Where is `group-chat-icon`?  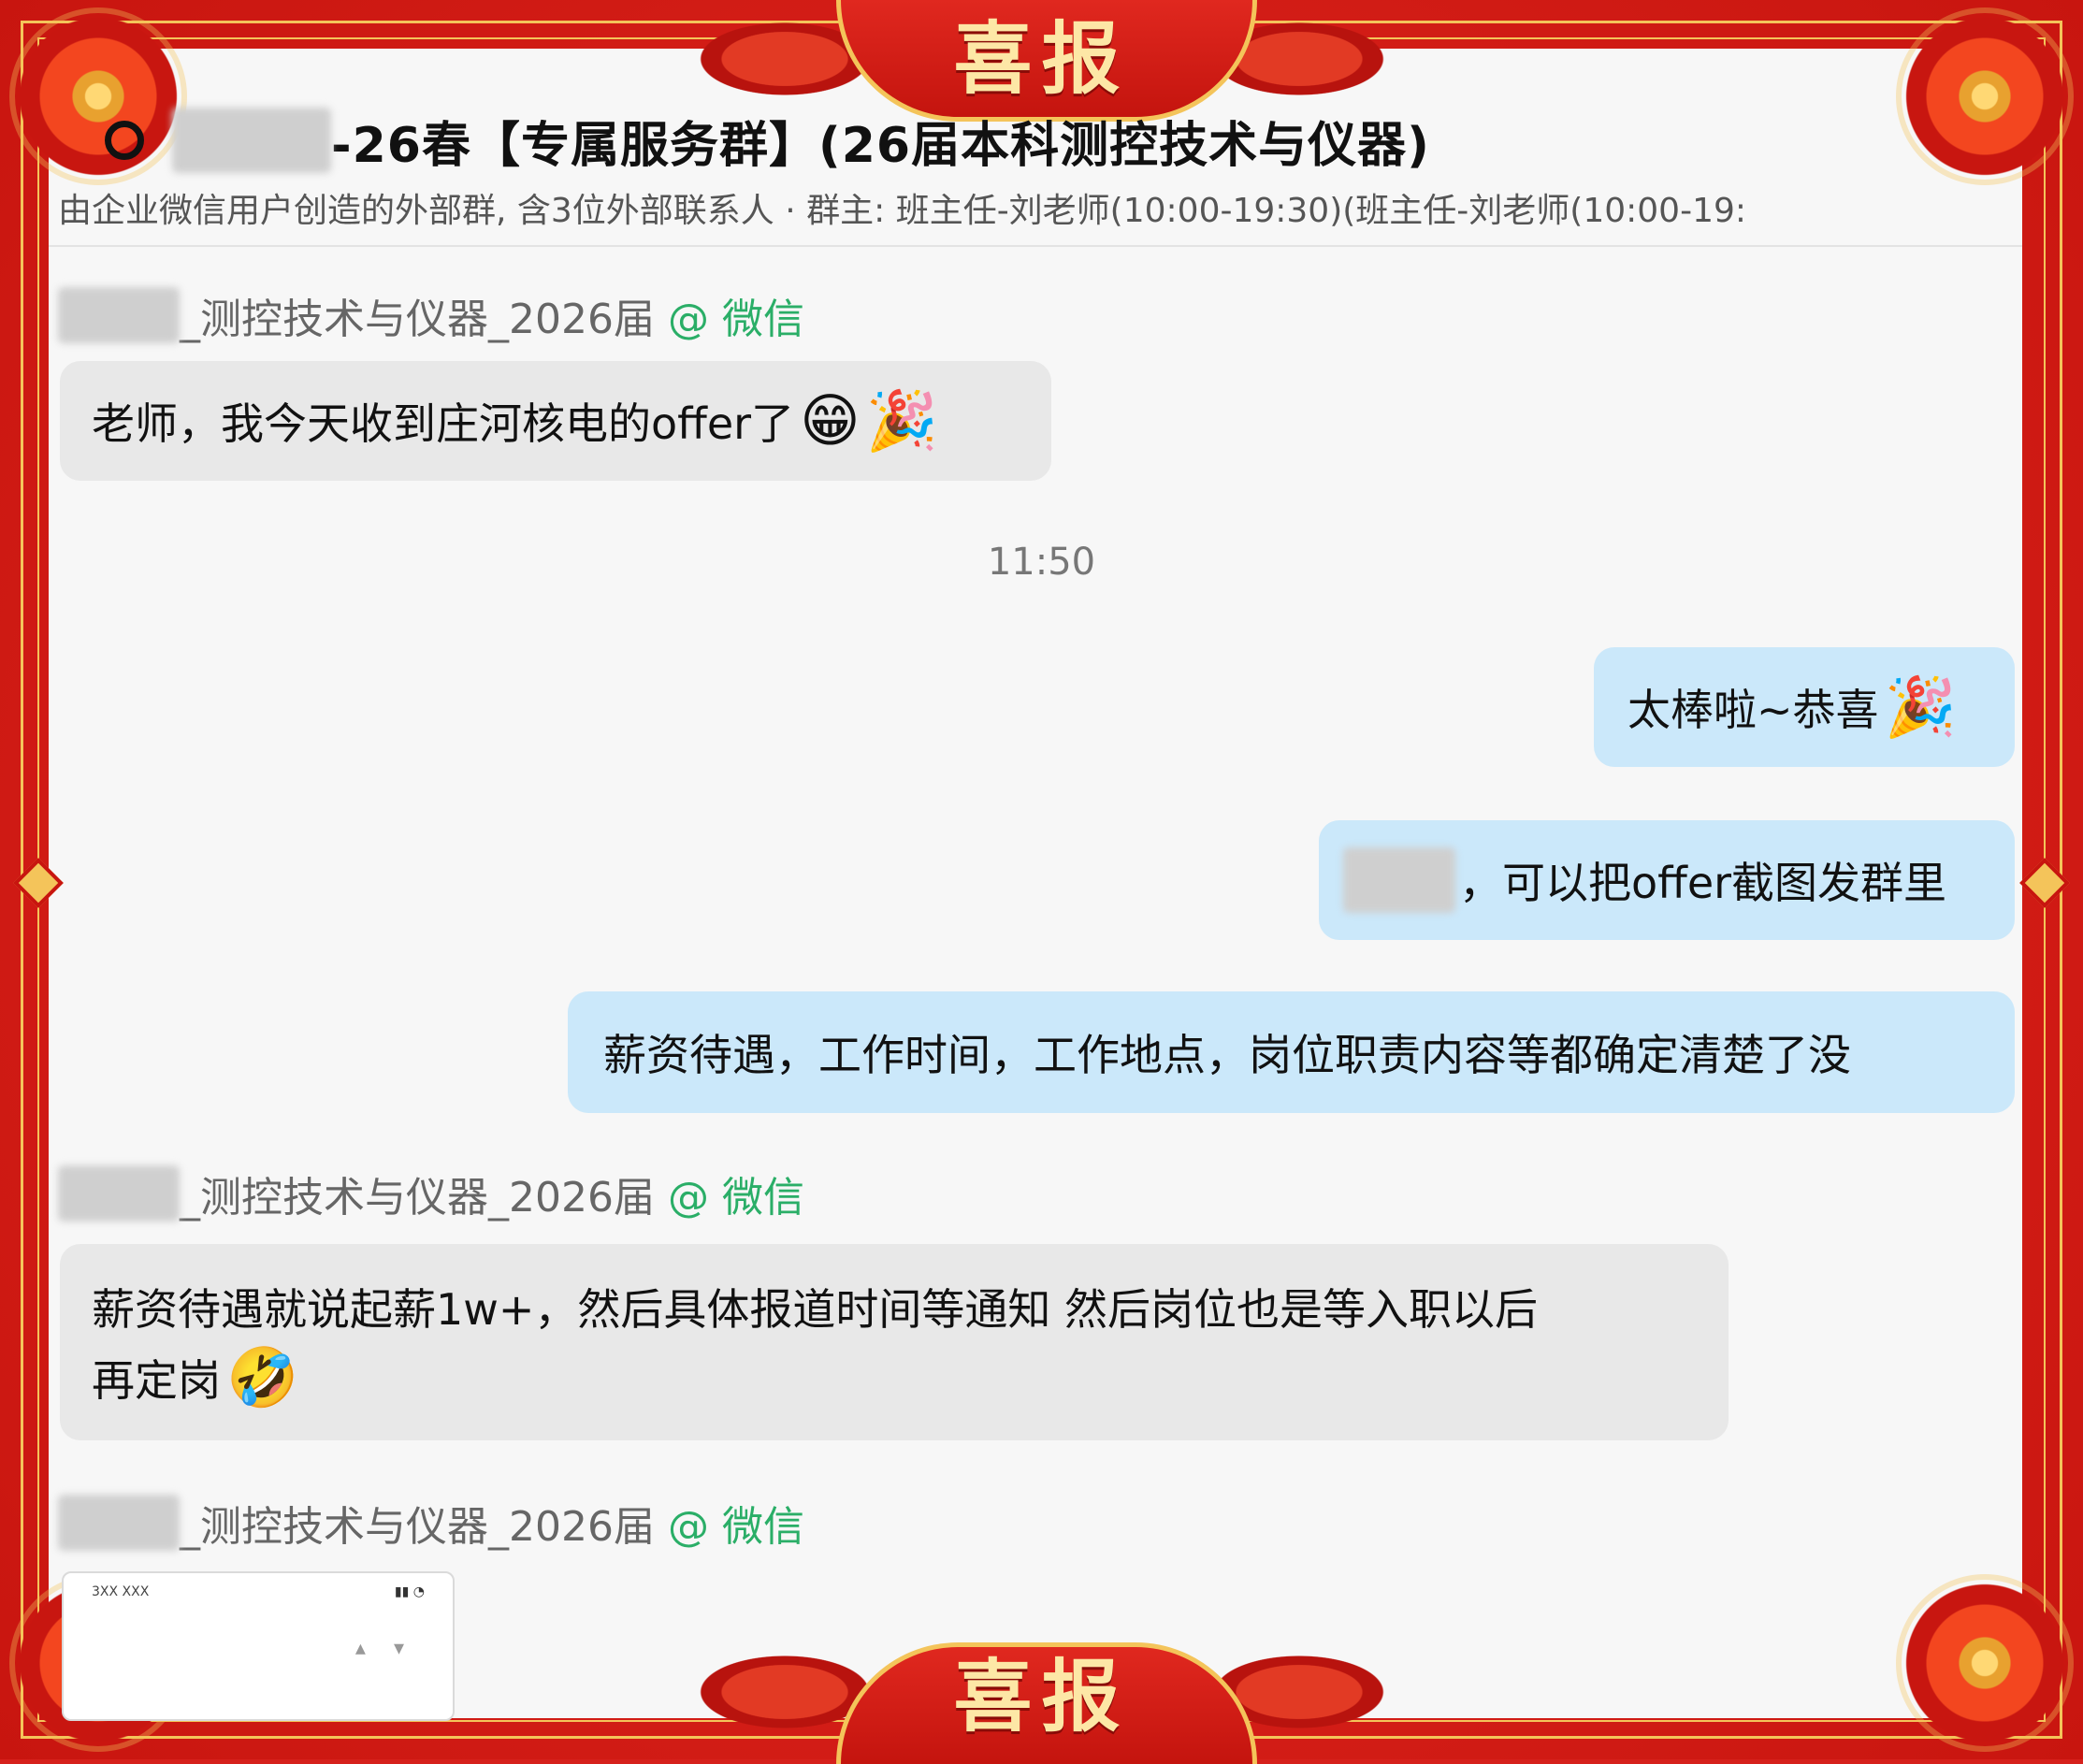
group-chat-icon is located at coordinates (124, 140).